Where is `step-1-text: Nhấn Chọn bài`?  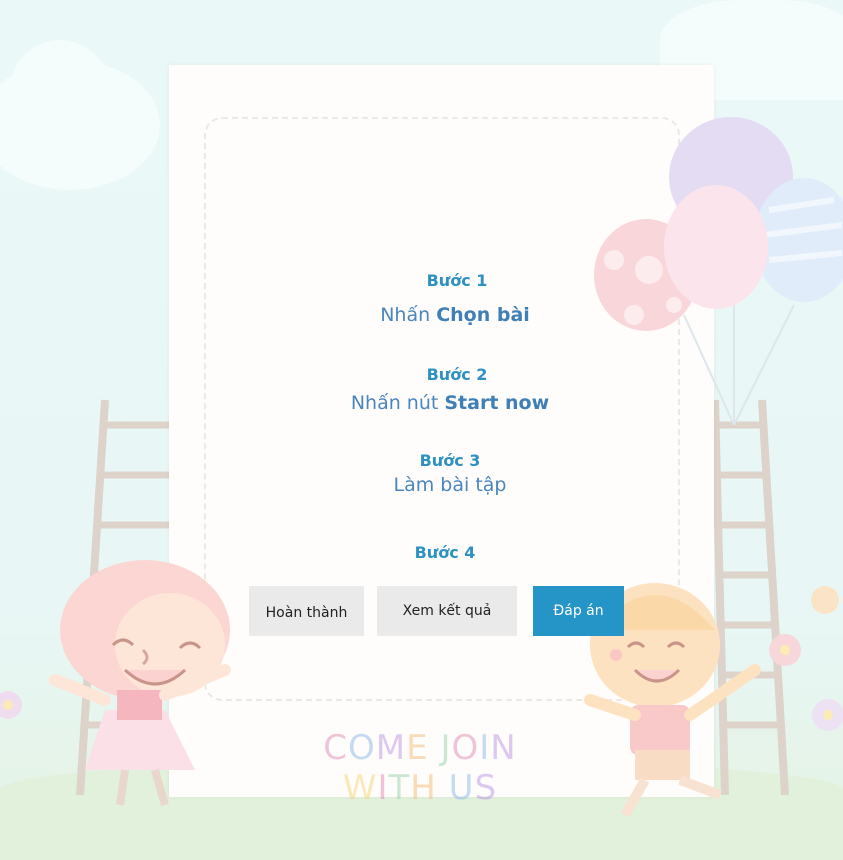 step-1-text: Nhấn Chọn bài is located at coordinates (455, 315).